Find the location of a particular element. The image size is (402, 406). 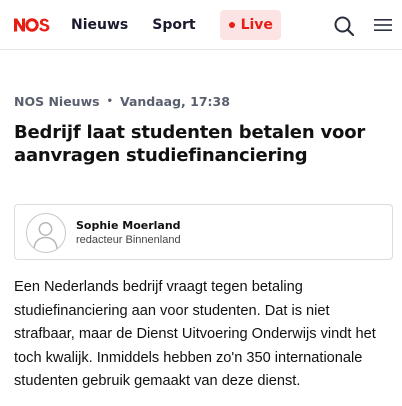

article-source: NOS Nieuws is located at coordinates (57, 101).